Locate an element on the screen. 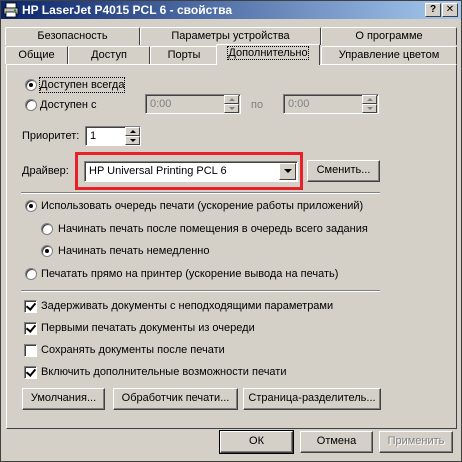  apply-label: Применить is located at coordinates (416, 441).